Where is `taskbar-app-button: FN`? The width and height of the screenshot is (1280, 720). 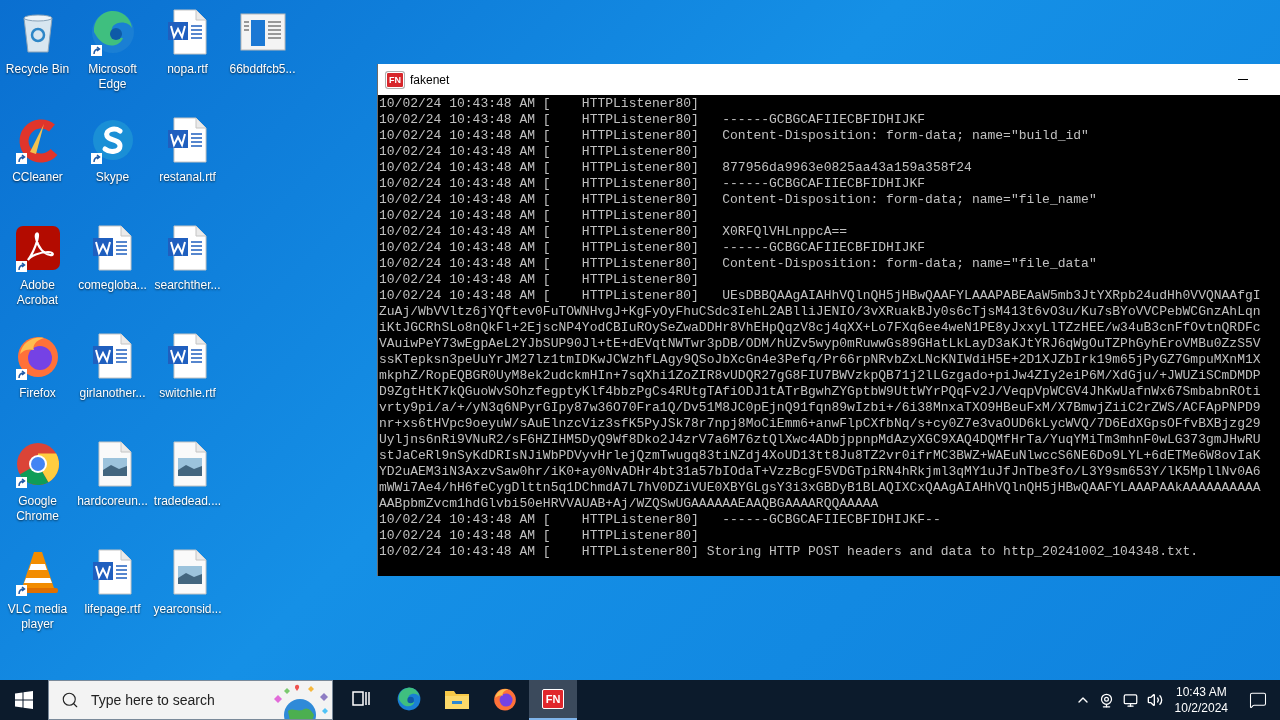 taskbar-app-button: FN is located at coordinates (553, 700).